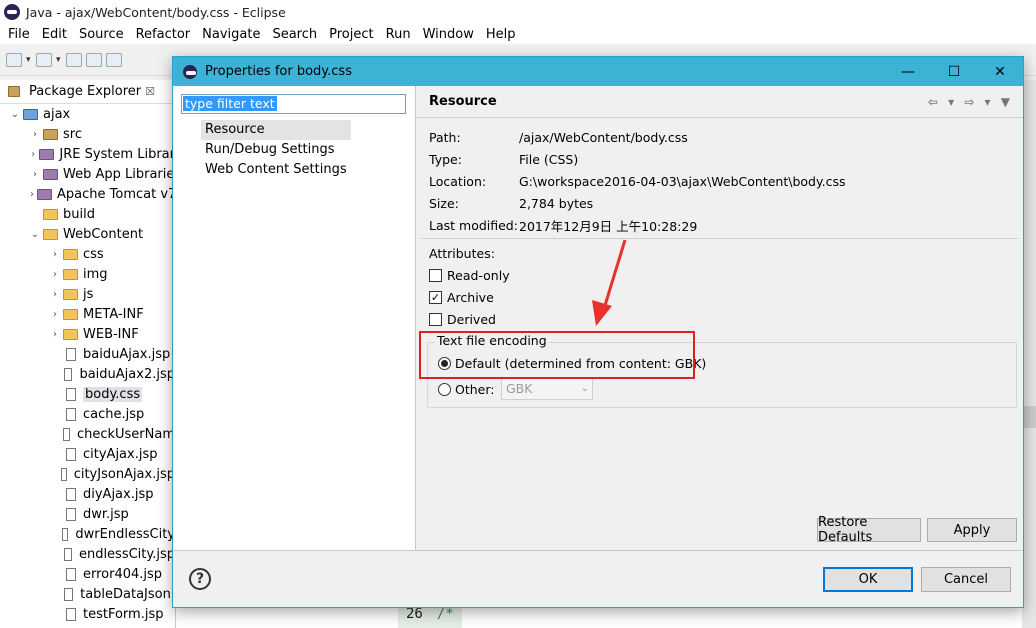 The width and height of the screenshot is (1036, 628). What do you see at coordinates (276, 150) in the screenshot?
I see `category-run-debug-settings: Run/Debug Settings` at bounding box center [276, 150].